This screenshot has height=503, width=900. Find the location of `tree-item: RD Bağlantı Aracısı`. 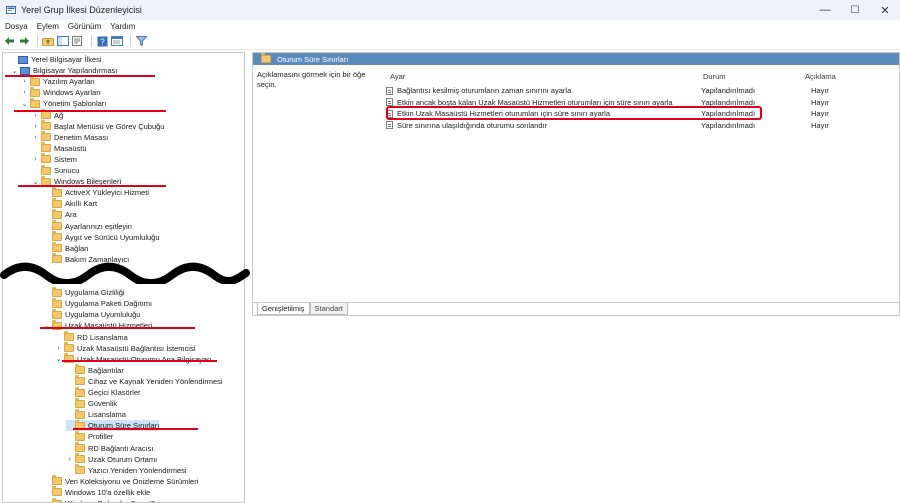

tree-item: RD Bağlantı Aracısı is located at coordinates (109, 448).